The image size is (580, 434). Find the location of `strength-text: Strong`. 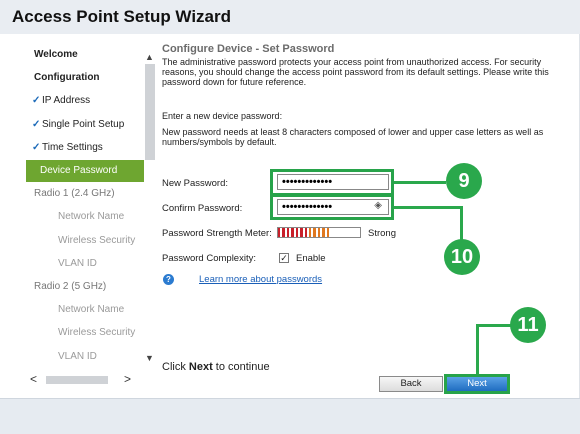

strength-text: Strong is located at coordinates (382, 233).